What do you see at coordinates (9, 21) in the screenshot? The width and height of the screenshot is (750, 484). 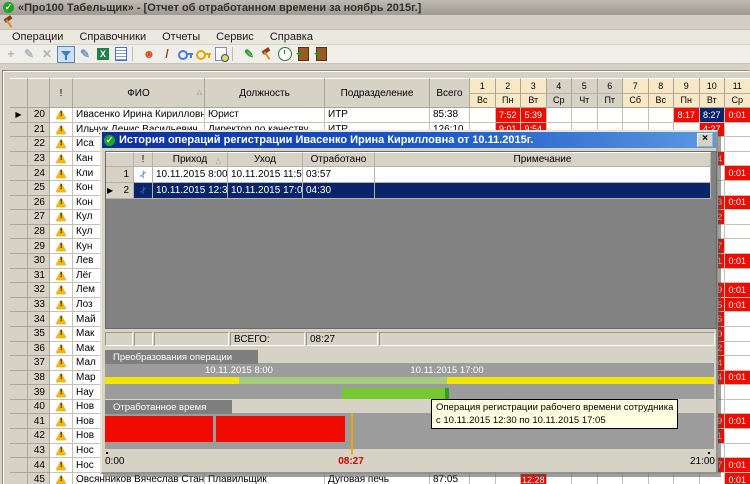 I see `hammer-icon` at bounding box center [9, 21].